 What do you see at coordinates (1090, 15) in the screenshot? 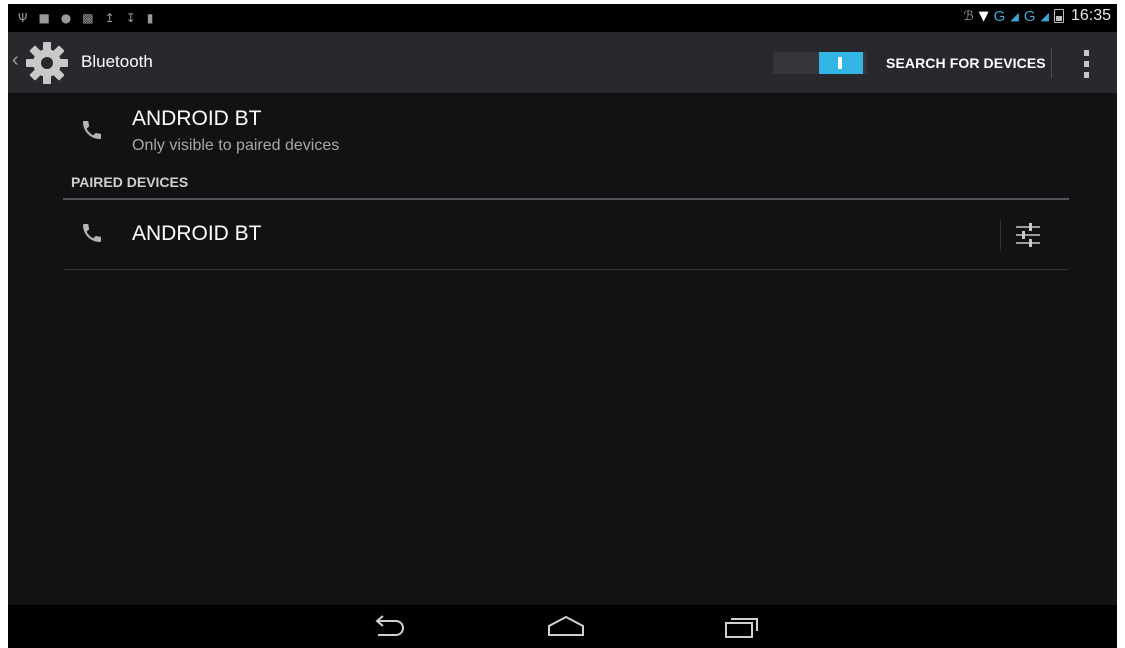
I see `clock: 16:35` at bounding box center [1090, 15].